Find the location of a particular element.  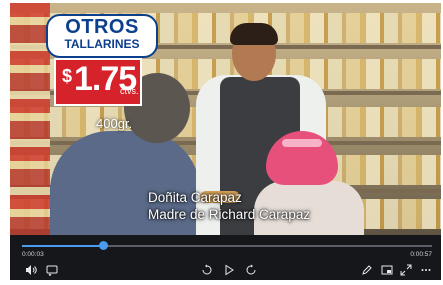

volume-icon is located at coordinates (31, 270).